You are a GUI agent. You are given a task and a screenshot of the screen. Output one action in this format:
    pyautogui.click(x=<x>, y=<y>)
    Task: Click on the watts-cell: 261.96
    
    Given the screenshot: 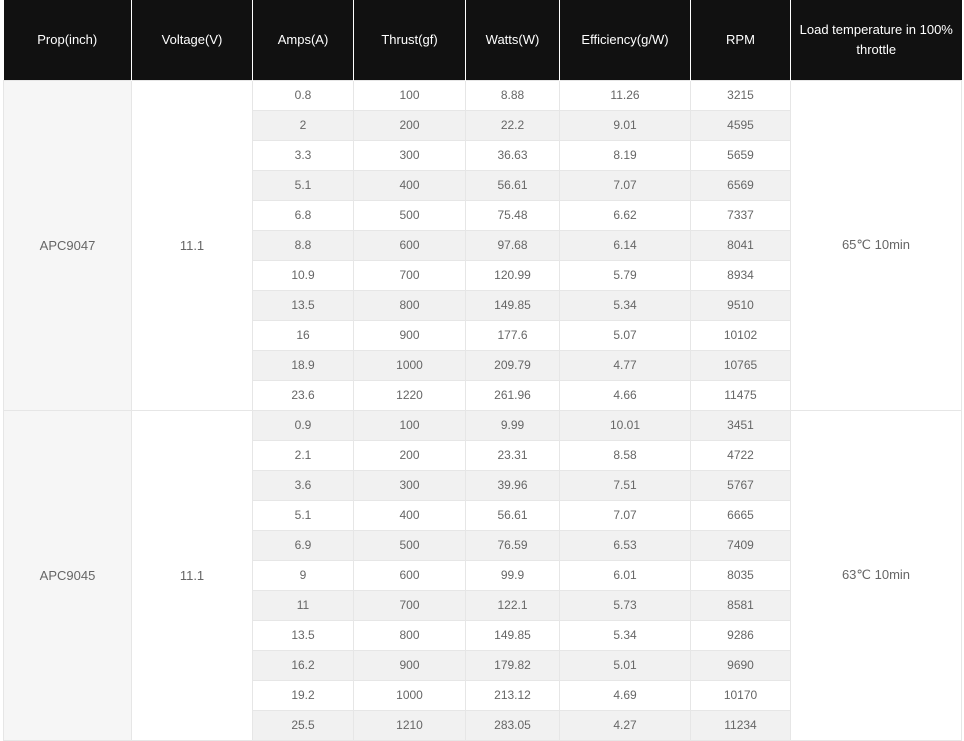 What is the action you would take?
    pyautogui.click(x=512, y=395)
    